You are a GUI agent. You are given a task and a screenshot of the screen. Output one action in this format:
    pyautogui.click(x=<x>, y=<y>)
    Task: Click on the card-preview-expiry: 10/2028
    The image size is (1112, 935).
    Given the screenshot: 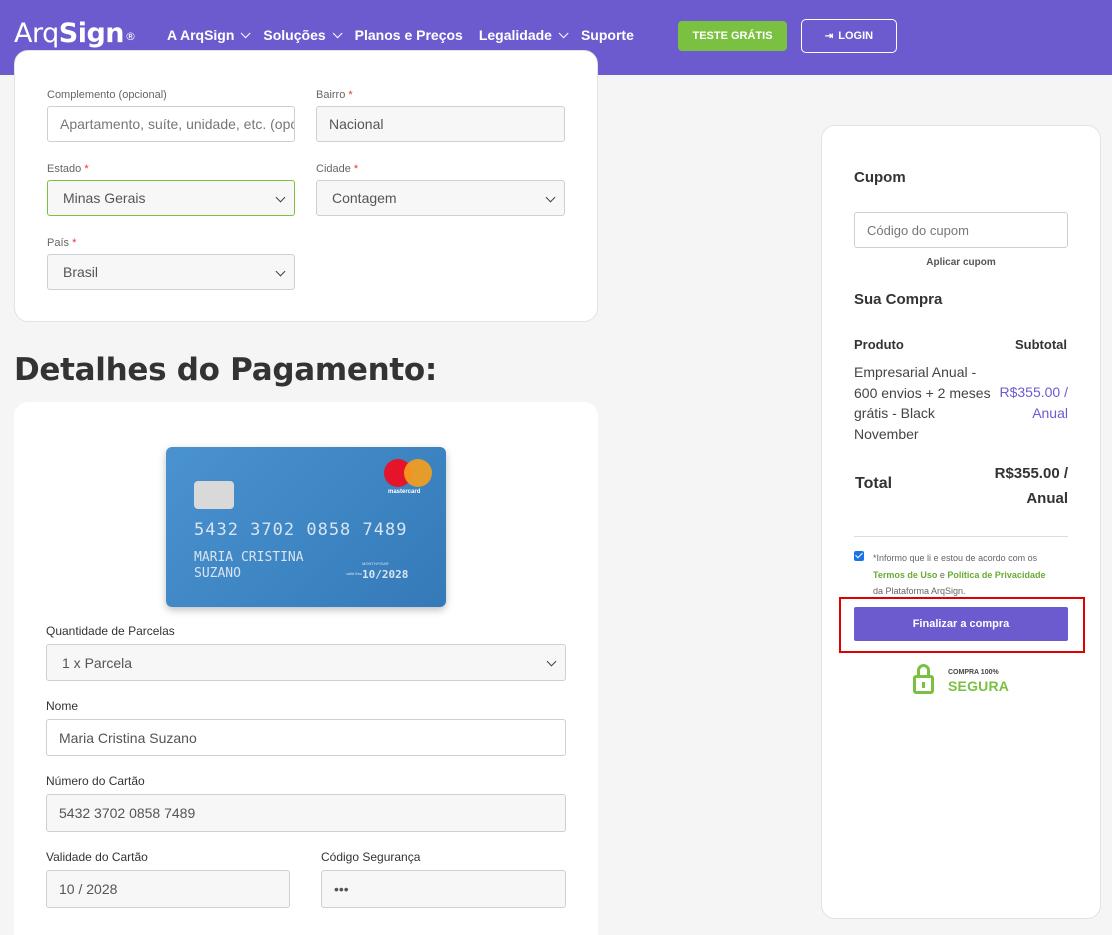 What is the action you would take?
    pyautogui.click(x=385, y=574)
    